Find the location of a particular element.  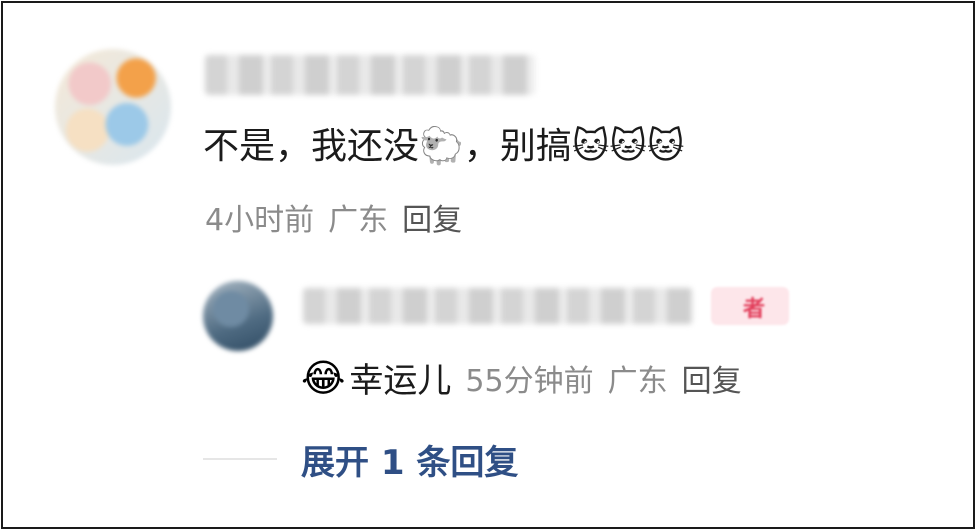

reply-meta: 55分钟前 广东 回复 is located at coordinates (610, 378).